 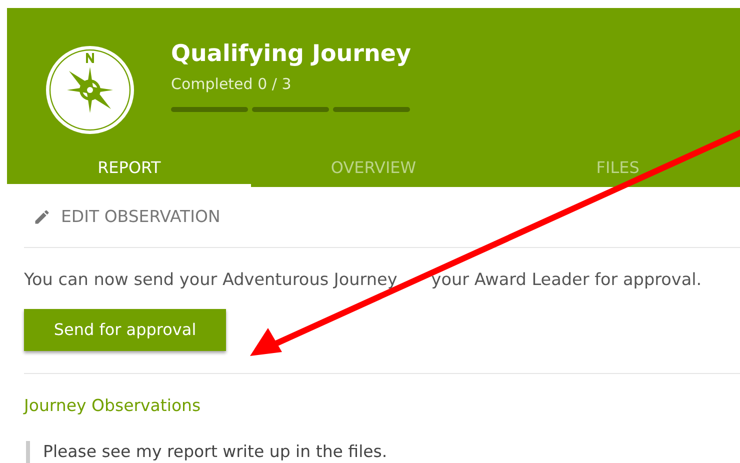 I want to click on edit-observation-link: EDIT OBSERVATION, so click(x=140, y=217).